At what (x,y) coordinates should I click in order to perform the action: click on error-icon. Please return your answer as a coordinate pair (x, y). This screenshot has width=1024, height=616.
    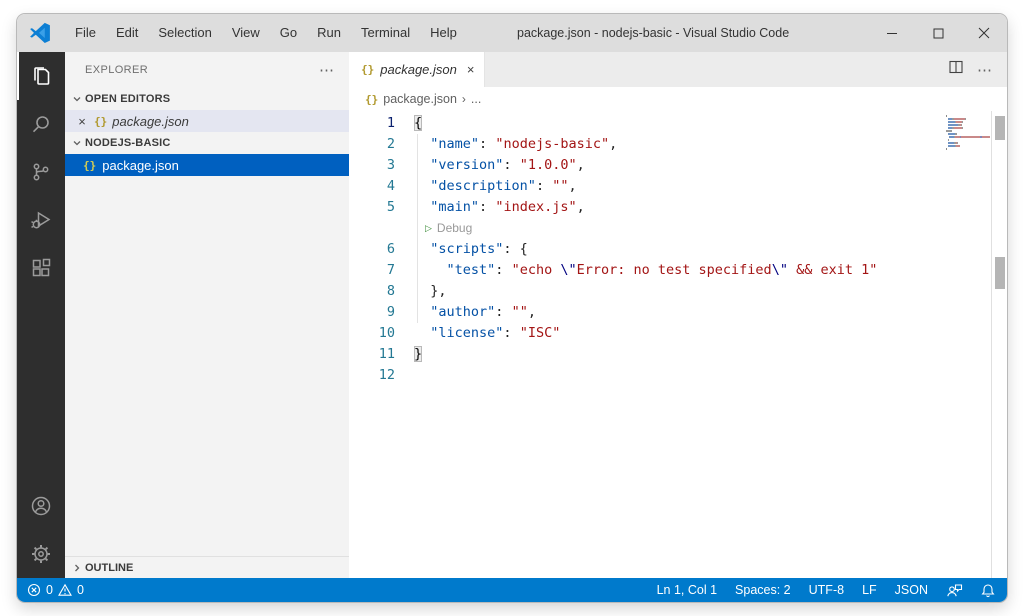
    Looking at the image, I should click on (34, 590).